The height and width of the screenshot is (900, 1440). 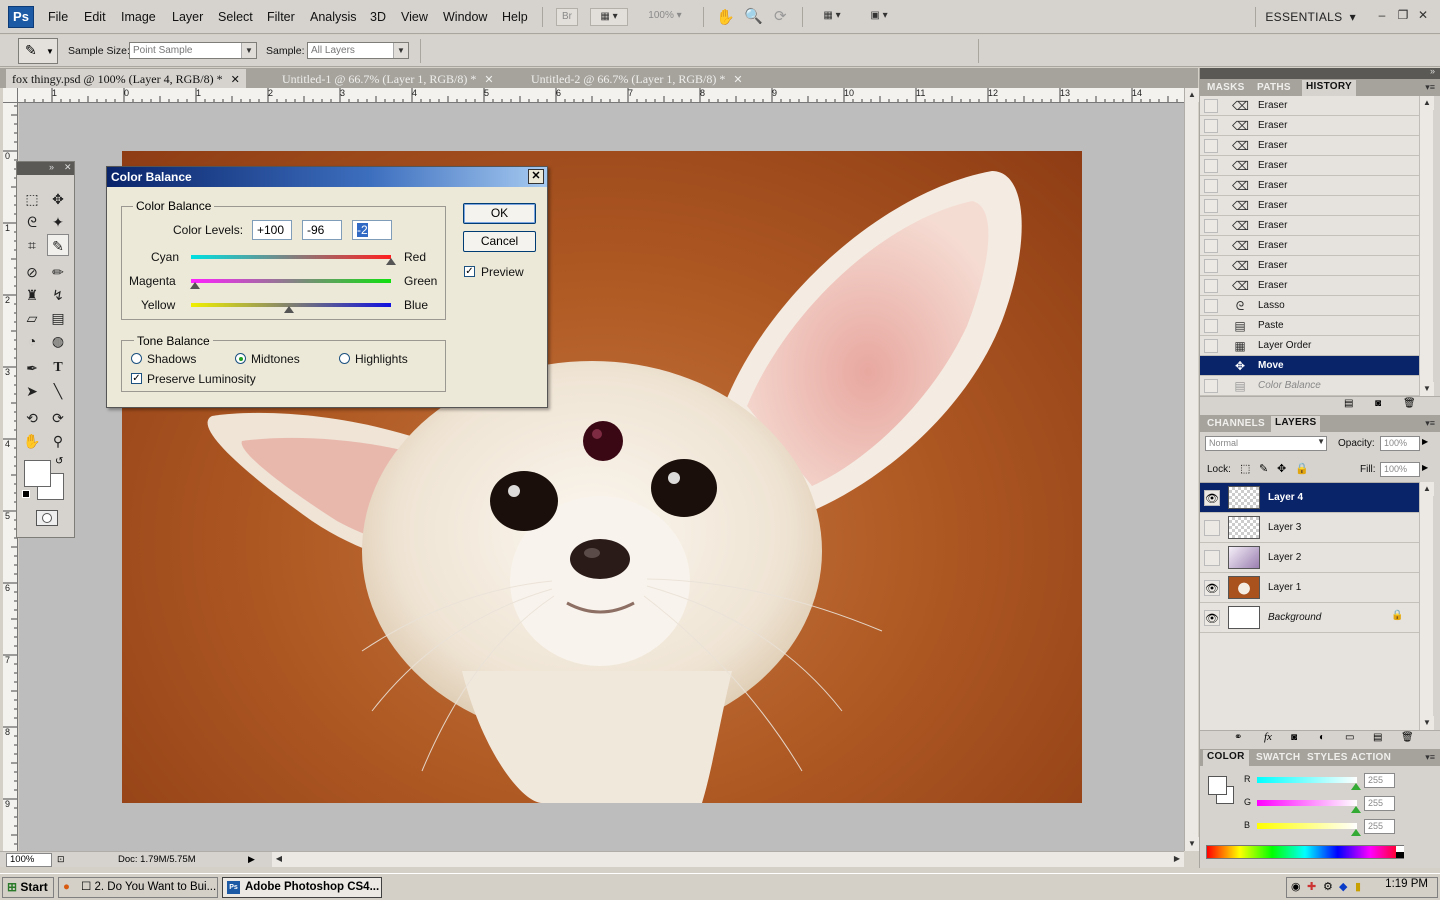 I want to click on status-menu-arrow-icon: ▶, so click(x=251, y=859).